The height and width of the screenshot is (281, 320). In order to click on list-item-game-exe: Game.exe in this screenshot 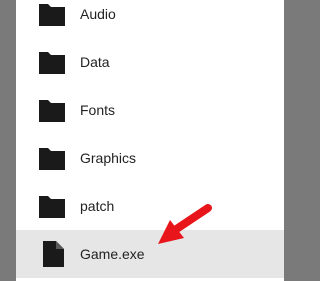, I will do `click(150, 254)`.